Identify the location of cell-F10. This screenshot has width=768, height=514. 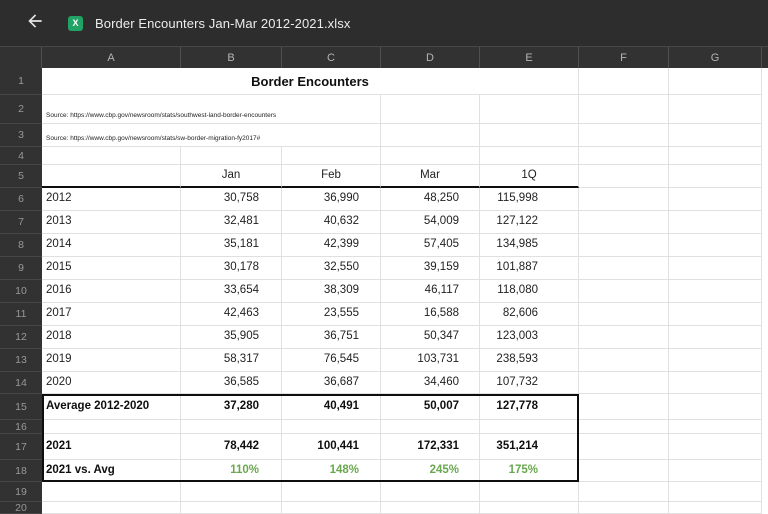
(624, 291).